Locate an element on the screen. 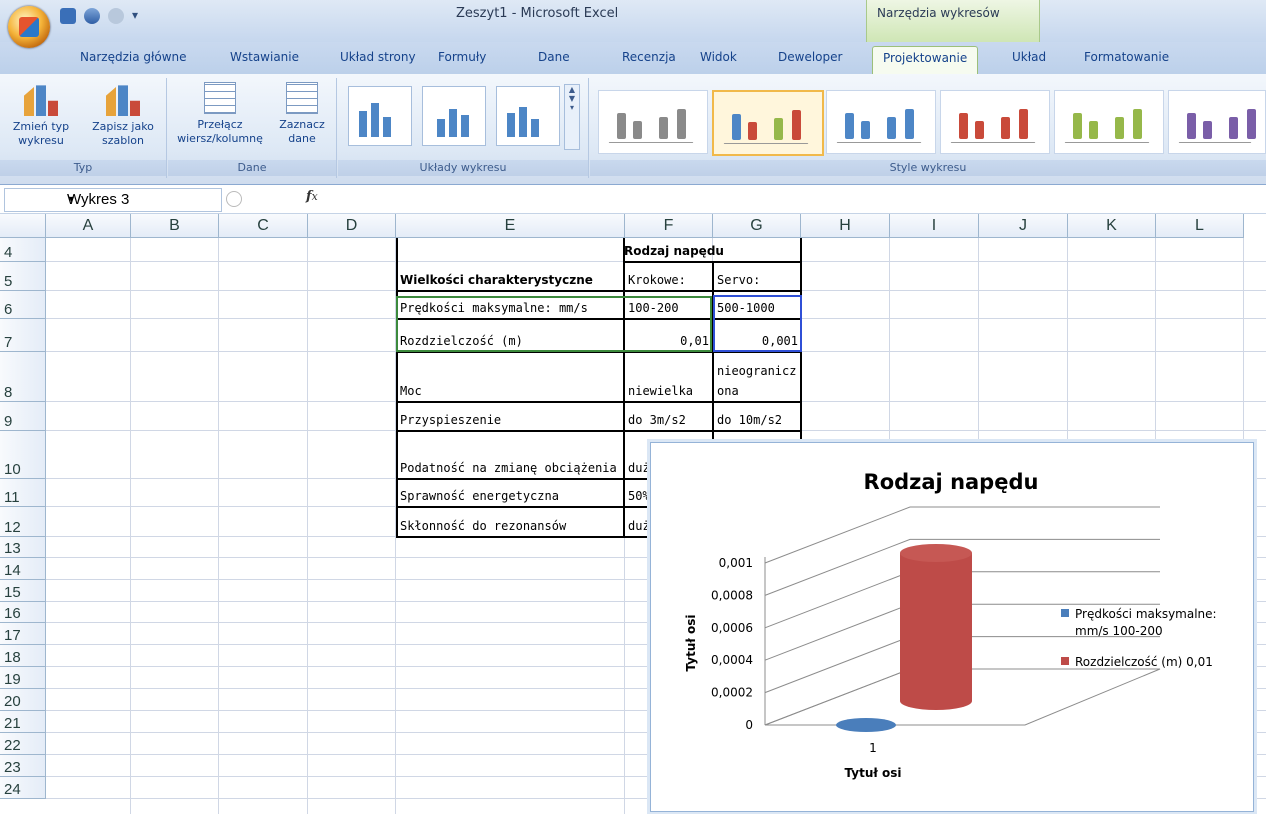  save-icon is located at coordinates (68, 16).